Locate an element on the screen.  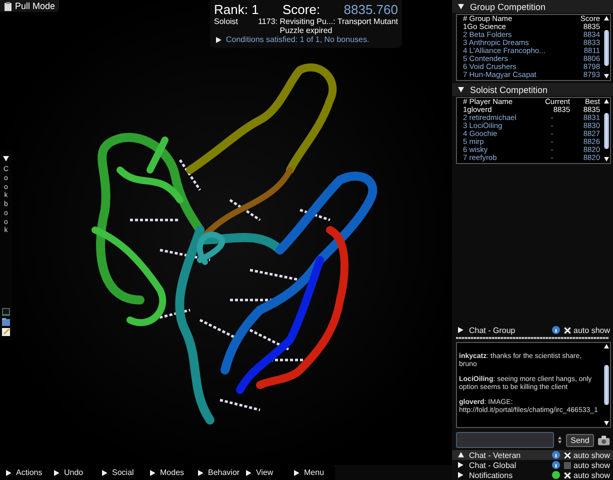
chat-section-header: Notifications is located at coordinates (503, 475).